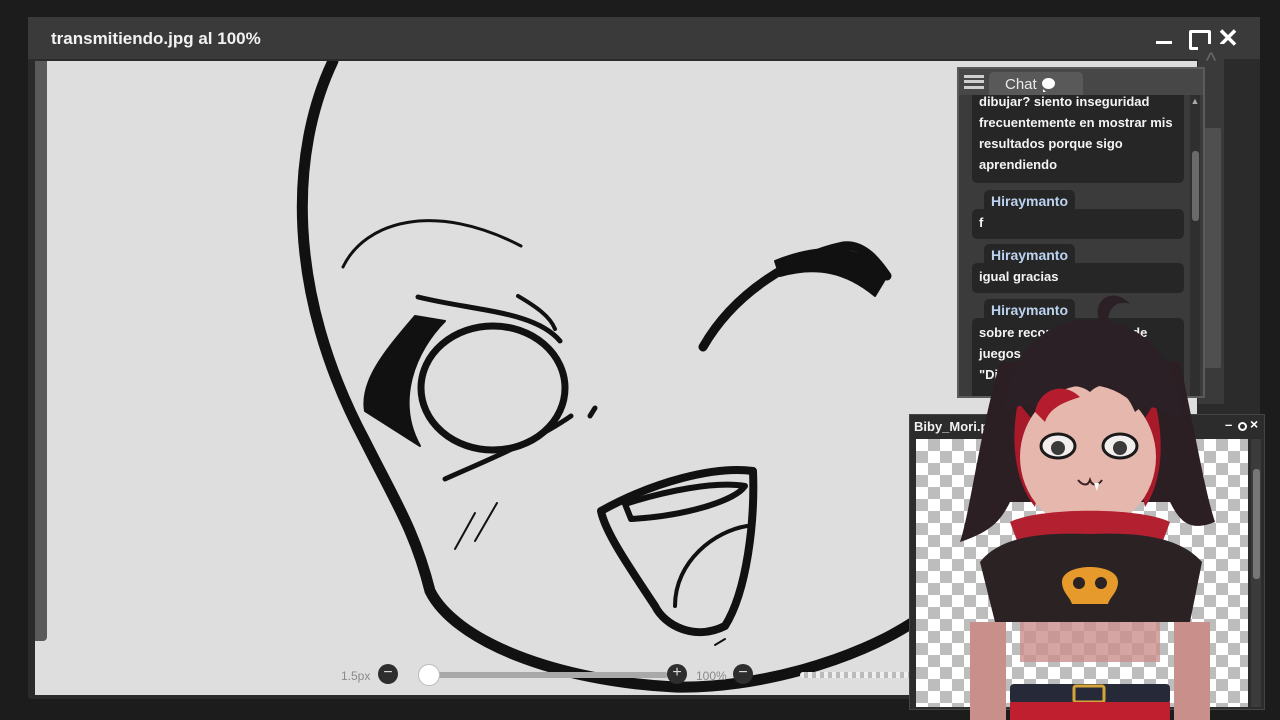 This screenshot has width=1280, height=720. What do you see at coordinates (1195, 101) in the screenshot?
I see `scroll-up-icon: ▲` at bounding box center [1195, 101].